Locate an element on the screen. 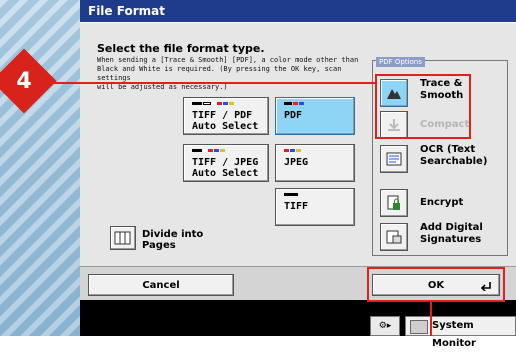 Image resolution: width=516 pixels, height=353 pixels. digital-signatures-option: Add Digital Signatures is located at coordinates (440, 237).